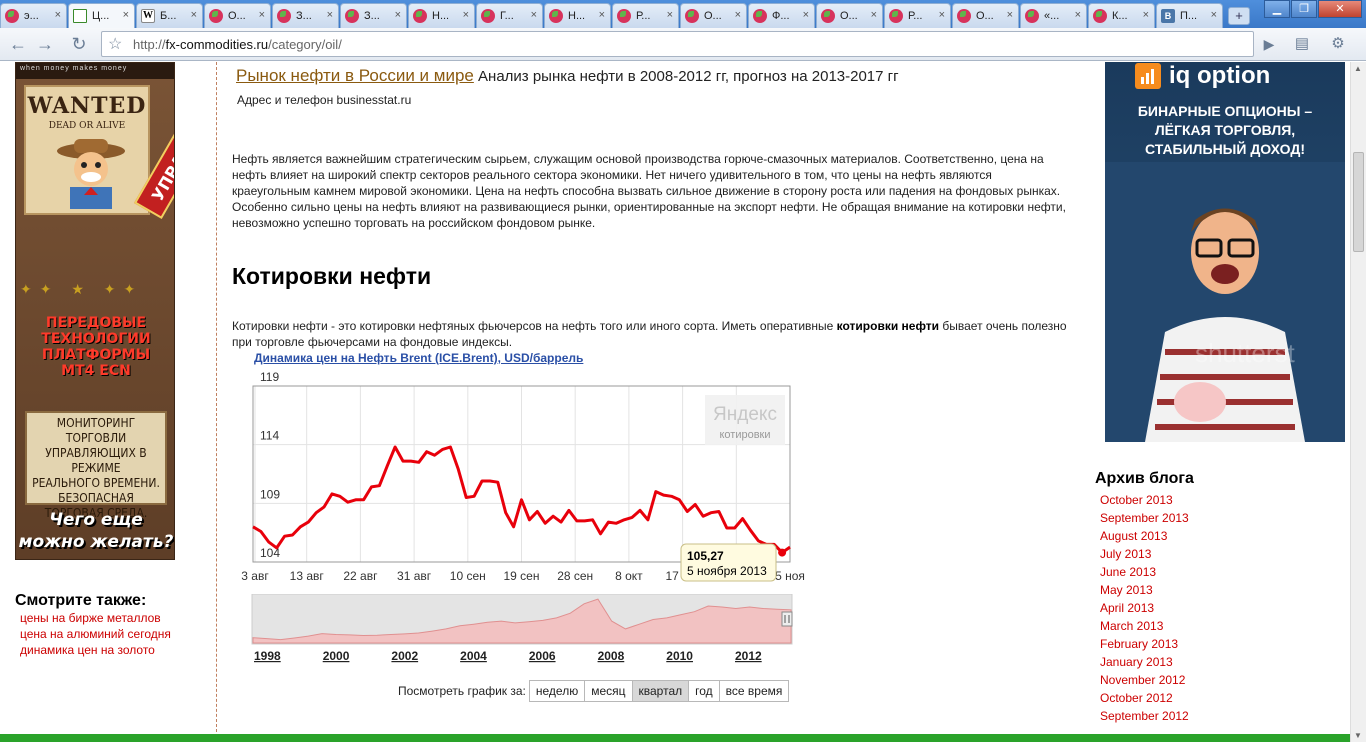 This screenshot has width=1366, height=742. Describe the element at coordinates (1189, 15) in the screenshot. I see `browser-tab: B П... ×` at that location.